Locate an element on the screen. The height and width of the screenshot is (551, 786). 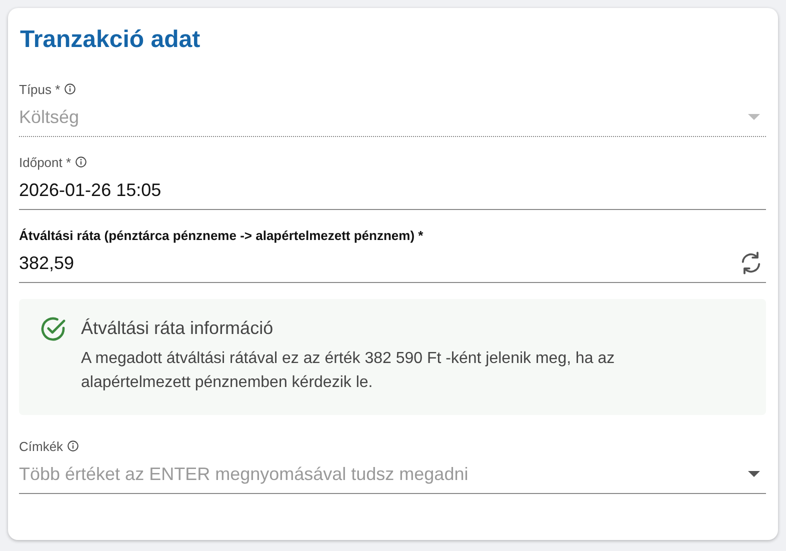
field-label: Típus * is located at coordinates (39, 89).